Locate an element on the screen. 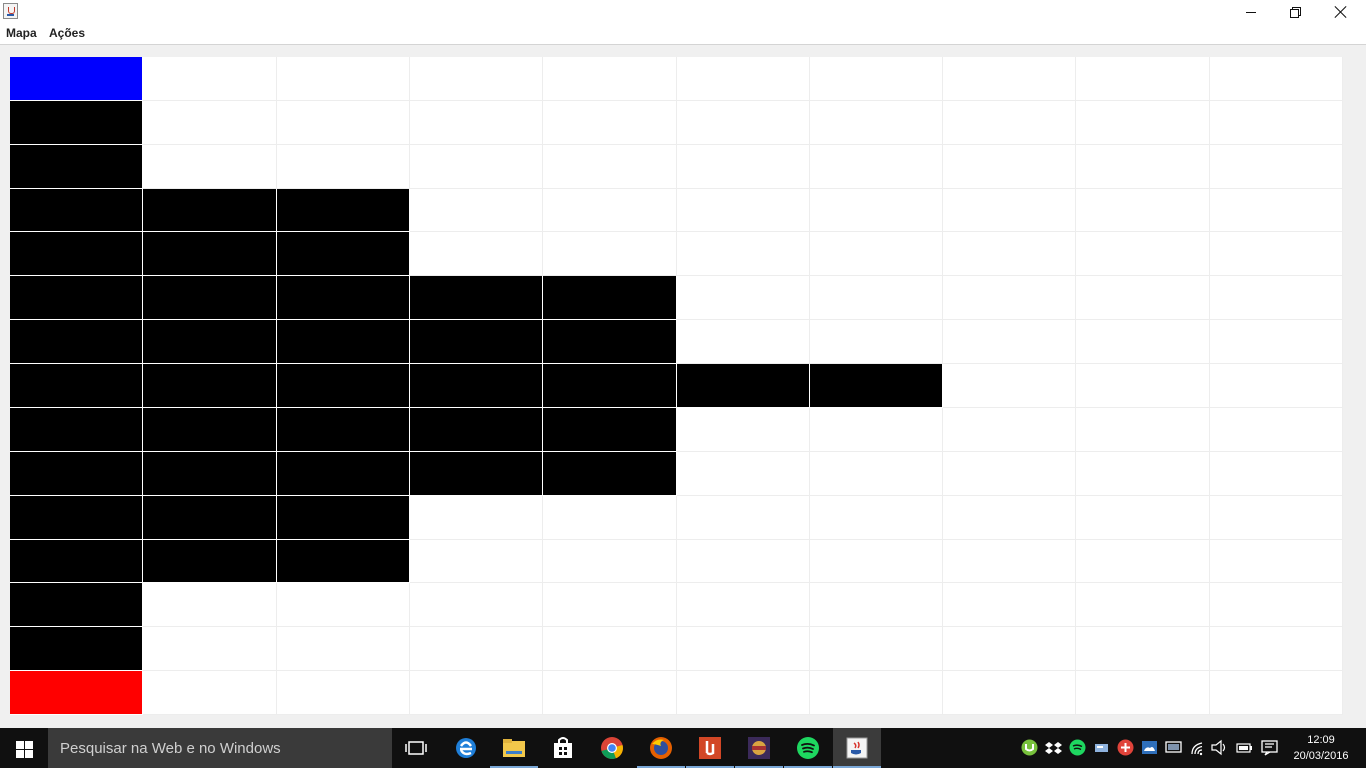 The height and width of the screenshot is (768, 1366). network-drive-icon is located at coordinates (1101, 747).